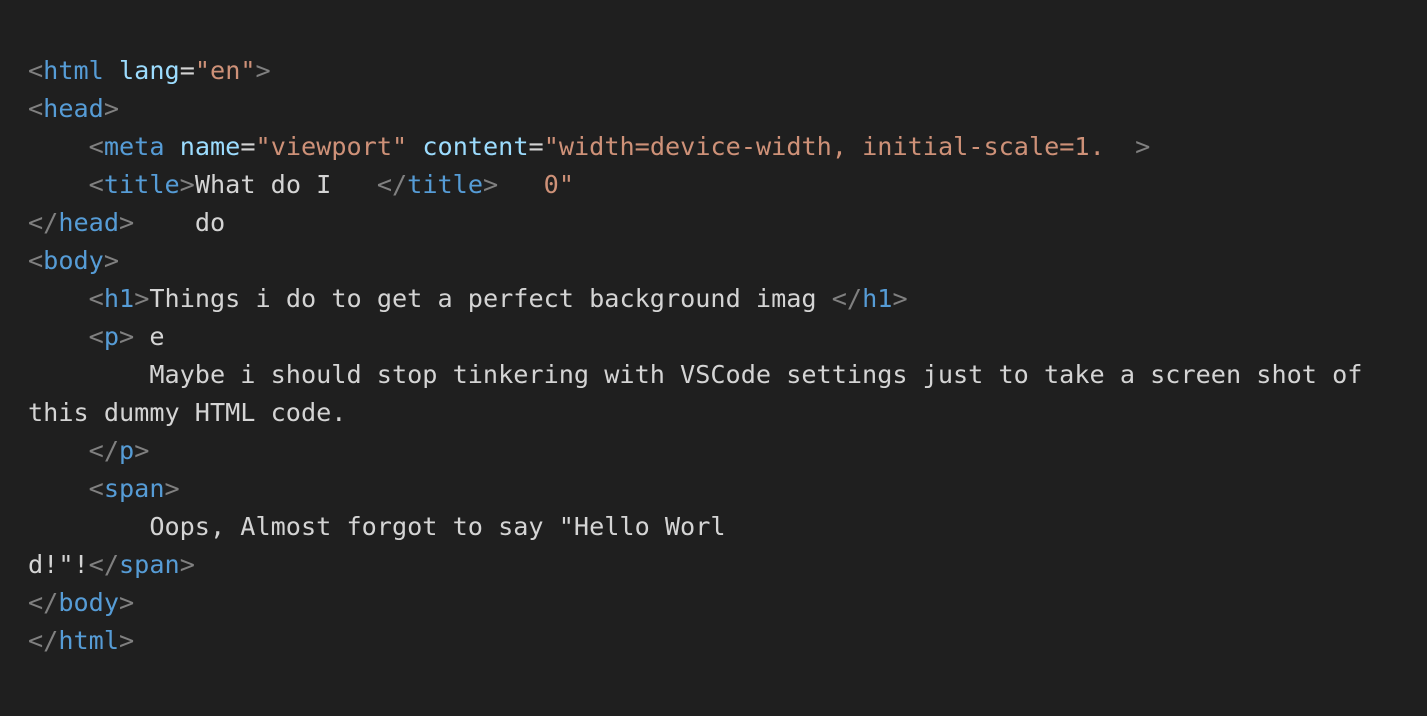 The image size is (1427, 716). Describe the element at coordinates (58, 564) in the screenshot. I see `code-token: d!"!` at that location.